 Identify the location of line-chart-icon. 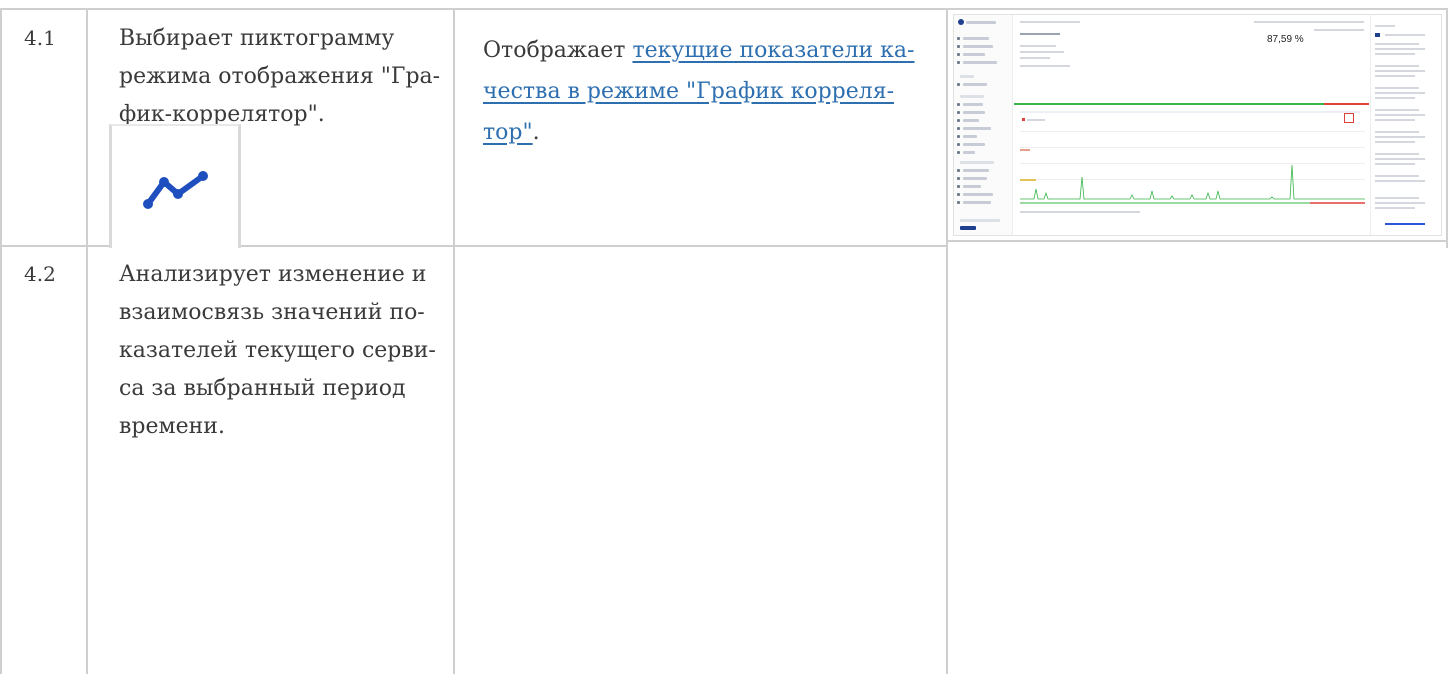
(175, 190).